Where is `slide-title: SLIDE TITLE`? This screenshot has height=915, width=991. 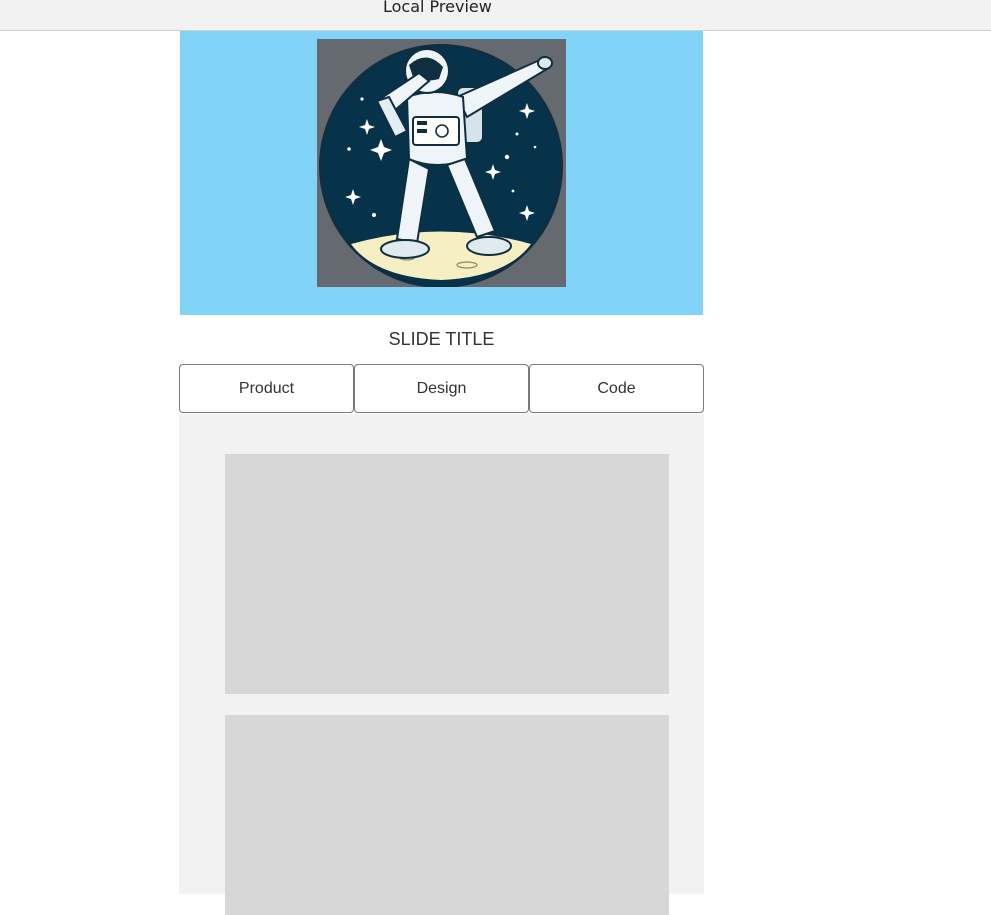 slide-title: SLIDE TITLE is located at coordinates (441, 339).